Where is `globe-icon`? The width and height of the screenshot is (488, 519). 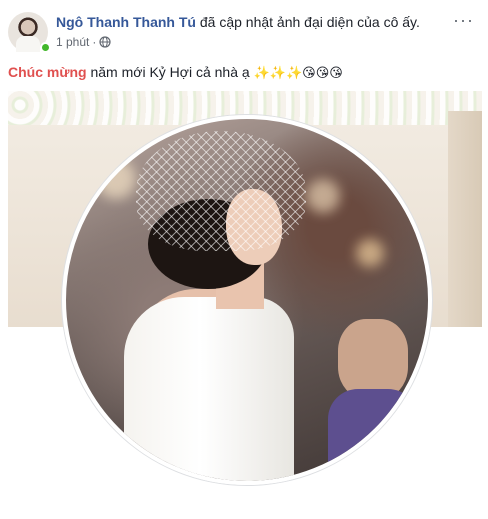
globe-icon is located at coordinates (105, 42).